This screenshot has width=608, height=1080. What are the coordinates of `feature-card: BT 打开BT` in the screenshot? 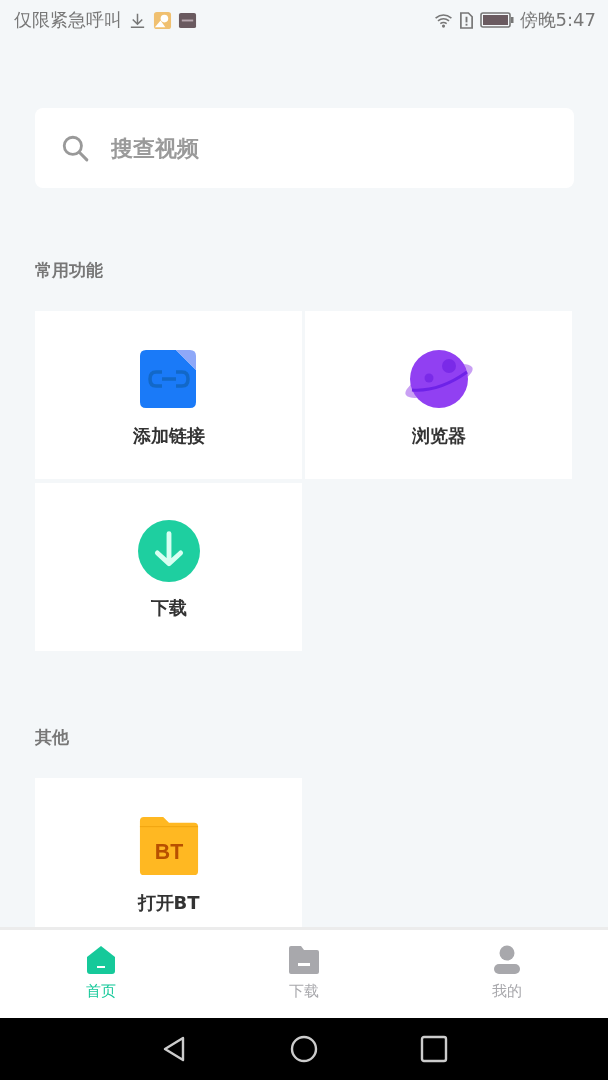 It's located at (168, 852).